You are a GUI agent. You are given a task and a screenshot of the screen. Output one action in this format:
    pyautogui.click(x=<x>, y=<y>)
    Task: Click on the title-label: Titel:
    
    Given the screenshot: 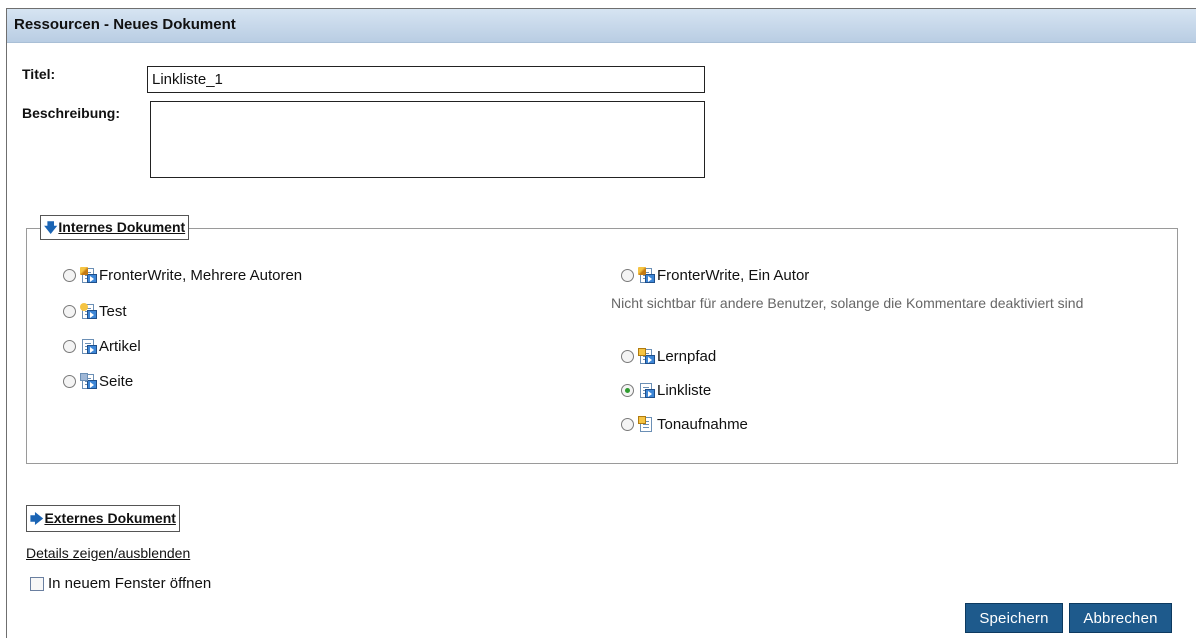 What is the action you would take?
    pyautogui.click(x=39, y=74)
    